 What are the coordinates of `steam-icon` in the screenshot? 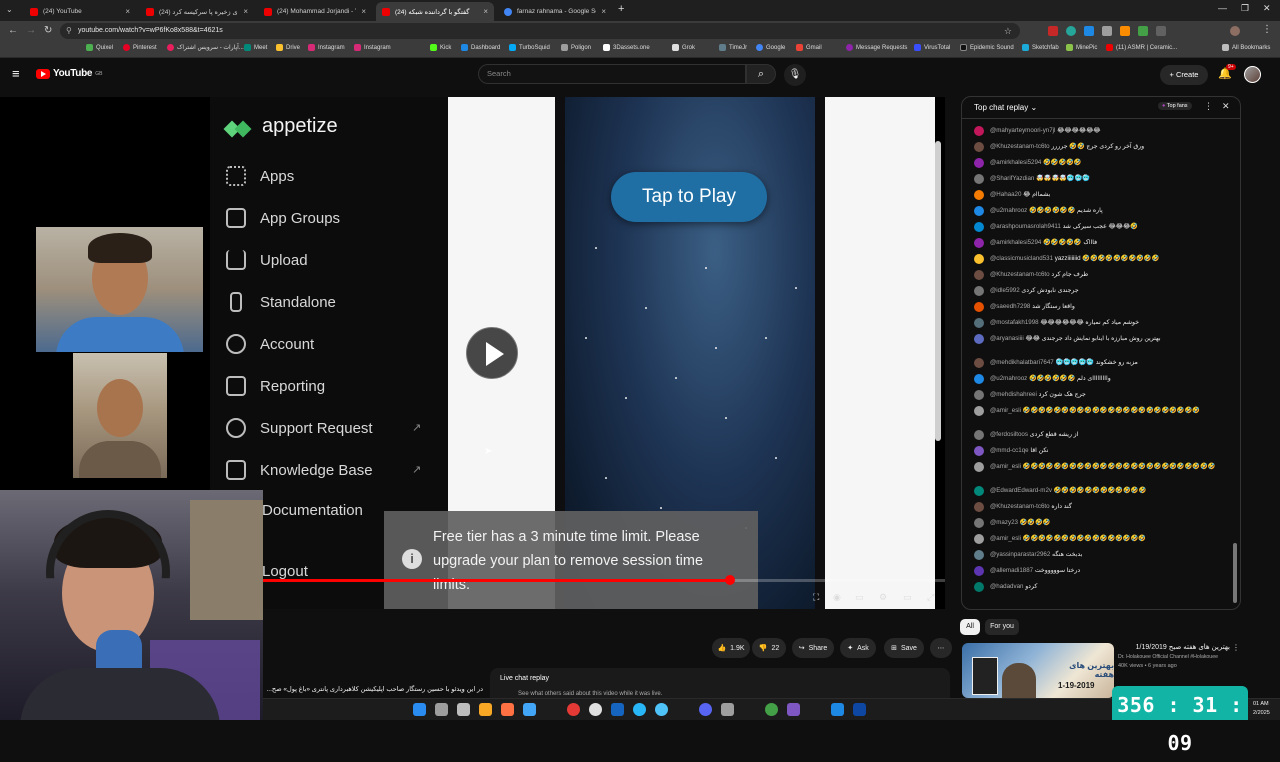 It's located at (617, 709).